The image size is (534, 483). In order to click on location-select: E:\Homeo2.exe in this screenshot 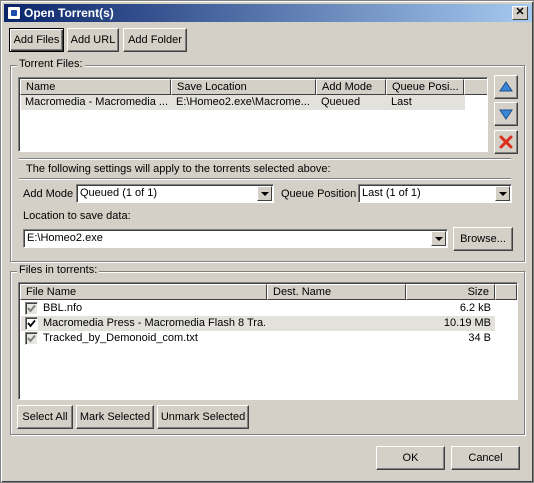, I will do `click(235, 238)`.